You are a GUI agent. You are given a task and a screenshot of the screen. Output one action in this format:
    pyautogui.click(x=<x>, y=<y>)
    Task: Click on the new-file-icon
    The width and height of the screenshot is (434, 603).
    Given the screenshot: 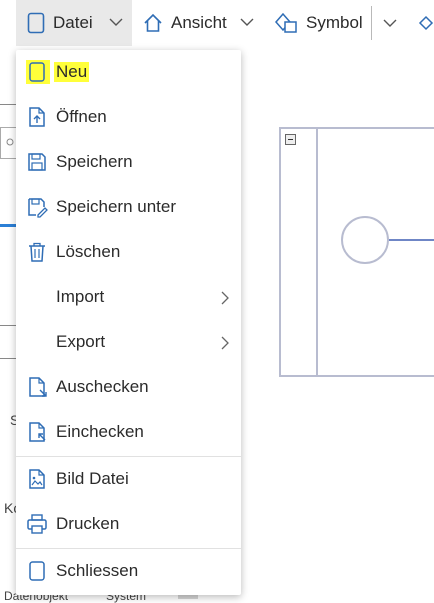 What is the action you would take?
    pyautogui.click(x=37, y=72)
    